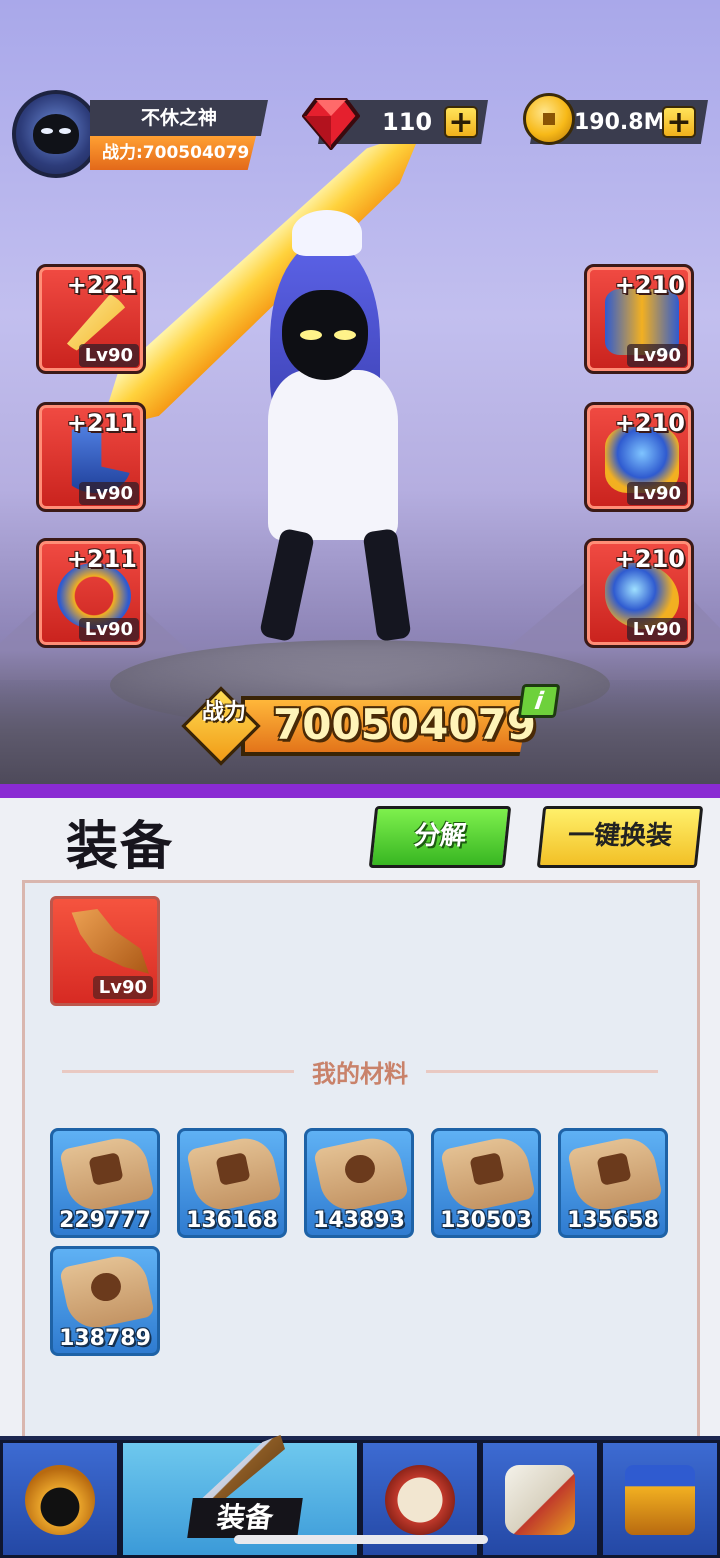 This screenshot has height=1558, width=720. I want to click on equip-slot-gloves: +210 Lv90, so click(639, 593).